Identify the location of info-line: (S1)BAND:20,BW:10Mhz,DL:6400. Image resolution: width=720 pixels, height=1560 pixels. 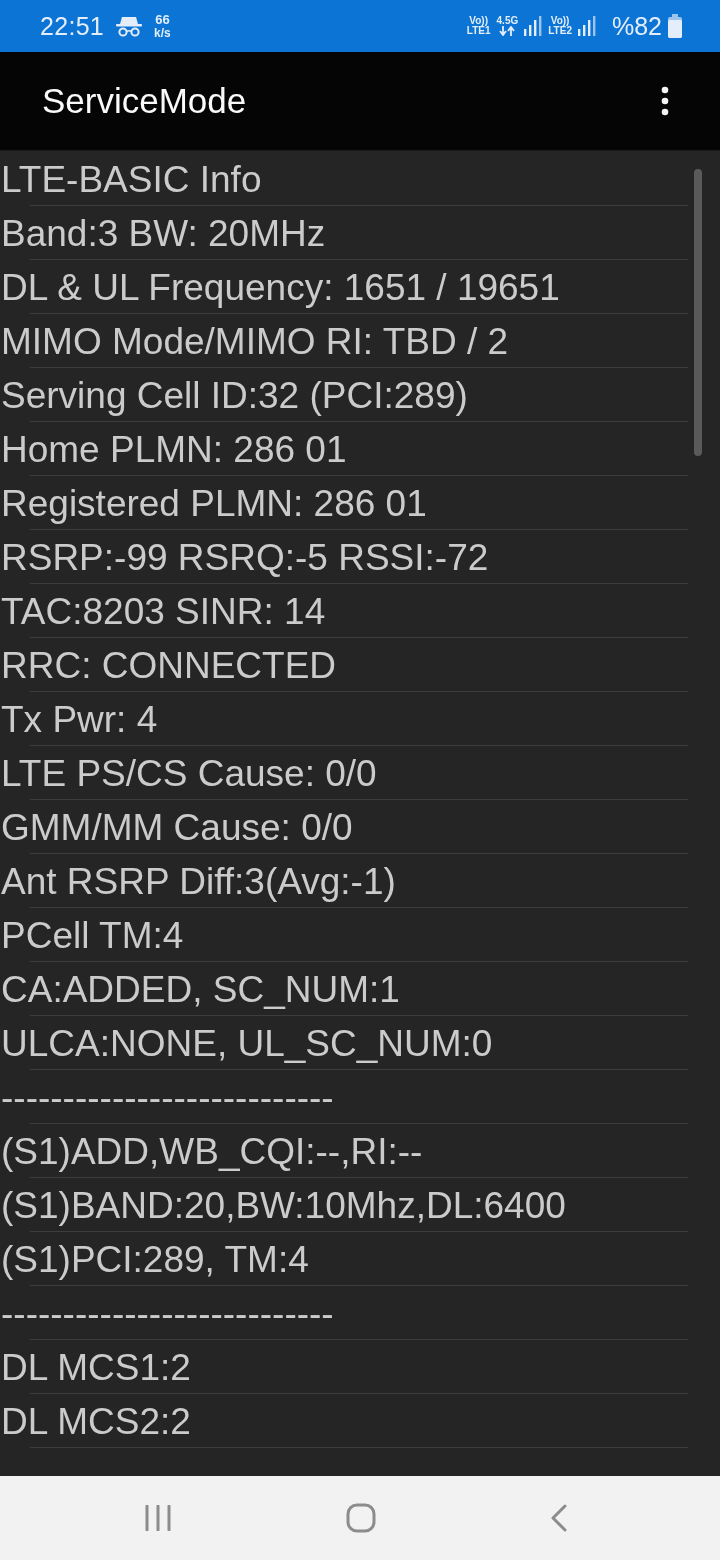
(283, 1206).